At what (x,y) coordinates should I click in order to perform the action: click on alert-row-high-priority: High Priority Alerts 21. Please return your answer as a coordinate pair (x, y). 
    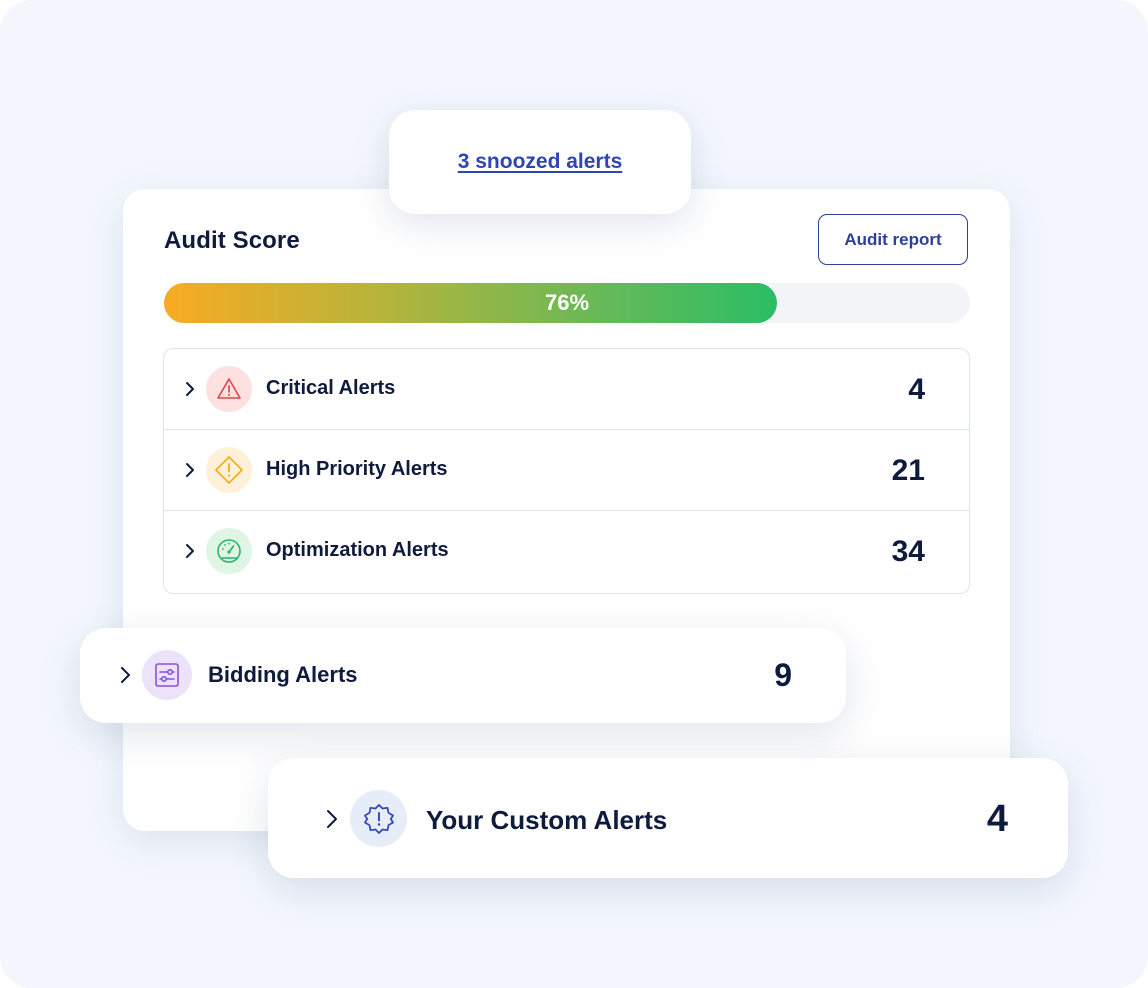
    Looking at the image, I should click on (566, 470).